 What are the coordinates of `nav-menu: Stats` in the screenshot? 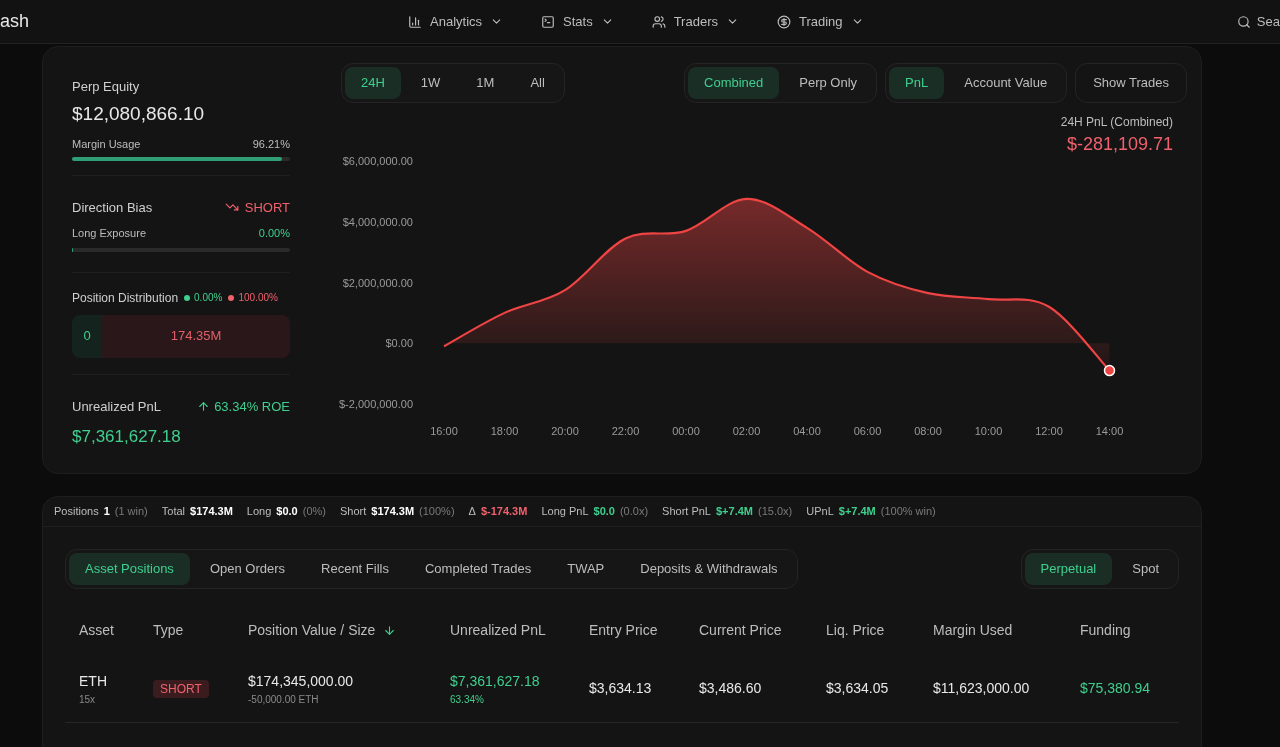 It's located at (577, 21).